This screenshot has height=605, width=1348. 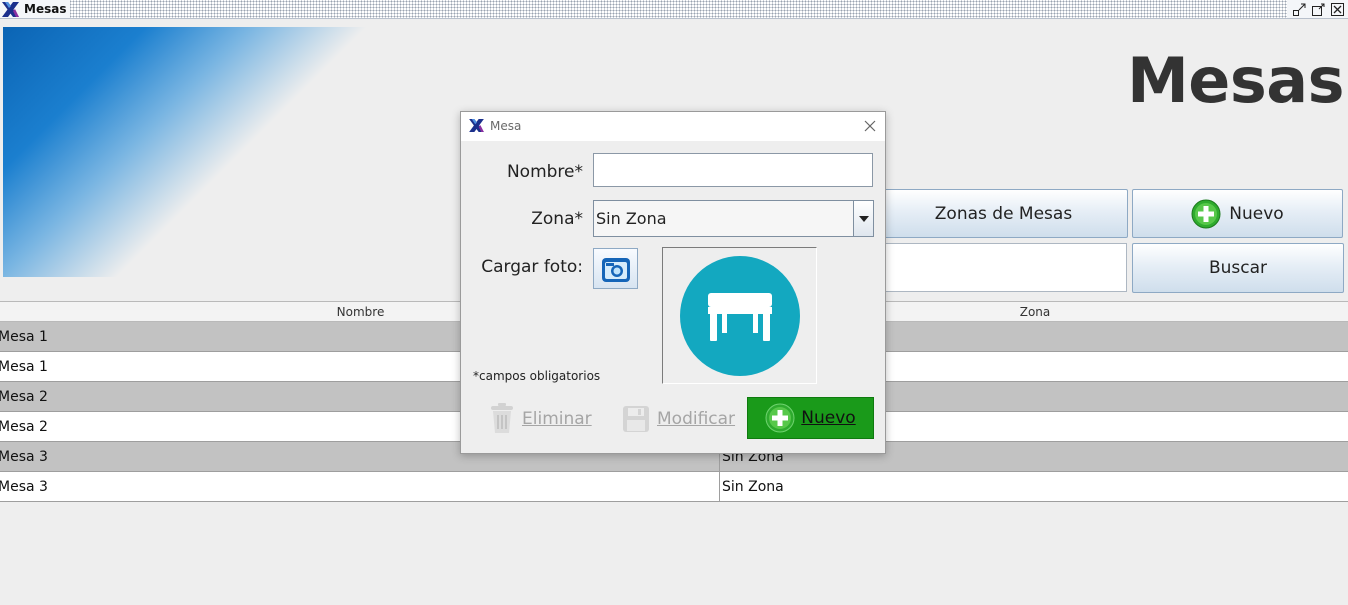 I want to click on minimize-icon, so click(x=1299, y=9).